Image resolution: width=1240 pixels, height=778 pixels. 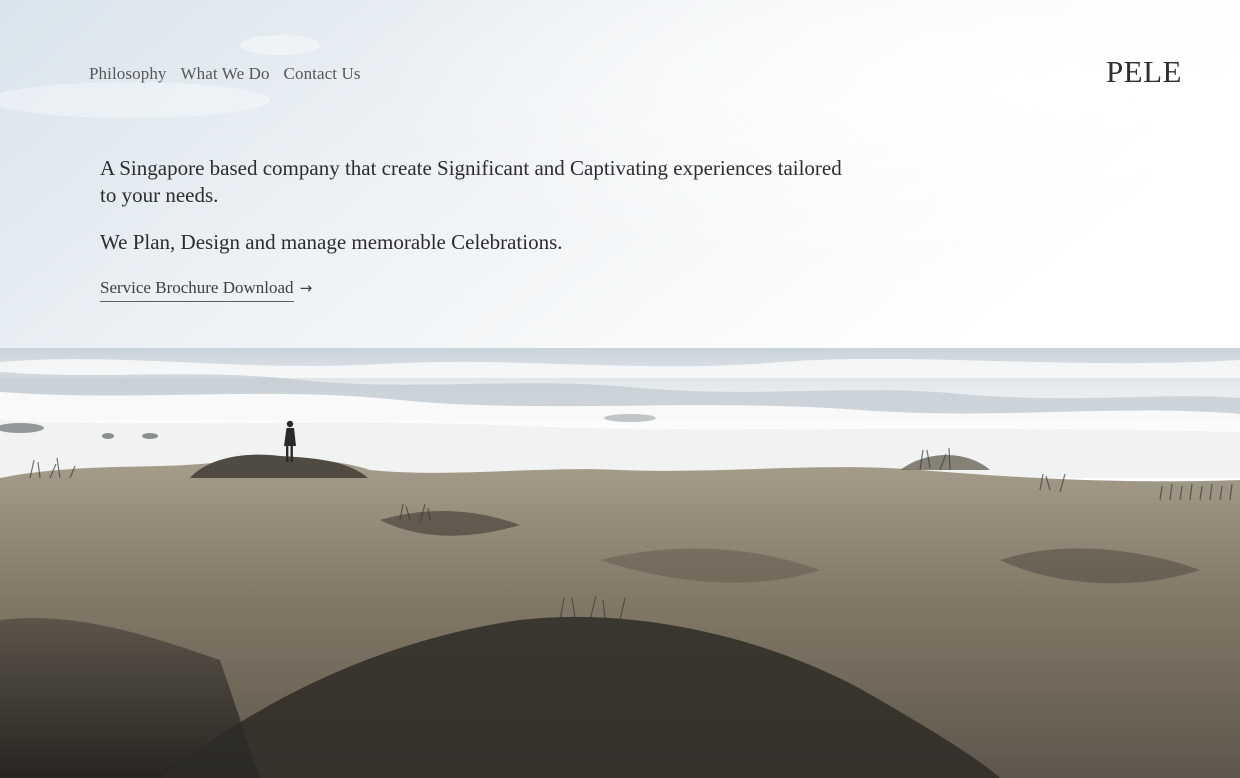 I want to click on brochure-download-label: Service Brochure Download, so click(x=197, y=290).